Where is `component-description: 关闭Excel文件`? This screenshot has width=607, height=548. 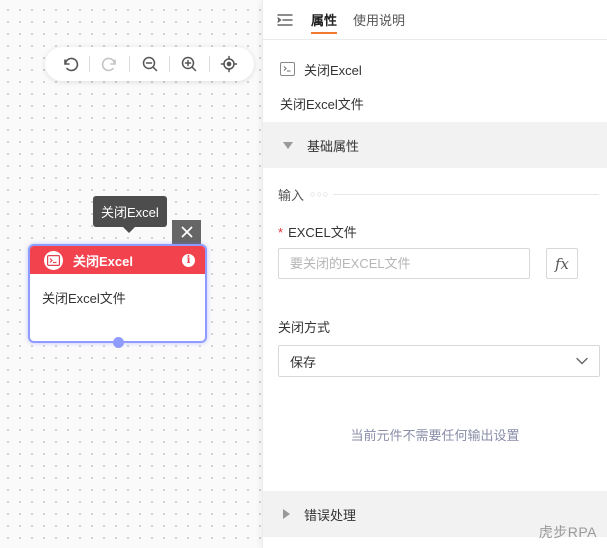 component-description: 关闭Excel文件 is located at coordinates (322, 104).